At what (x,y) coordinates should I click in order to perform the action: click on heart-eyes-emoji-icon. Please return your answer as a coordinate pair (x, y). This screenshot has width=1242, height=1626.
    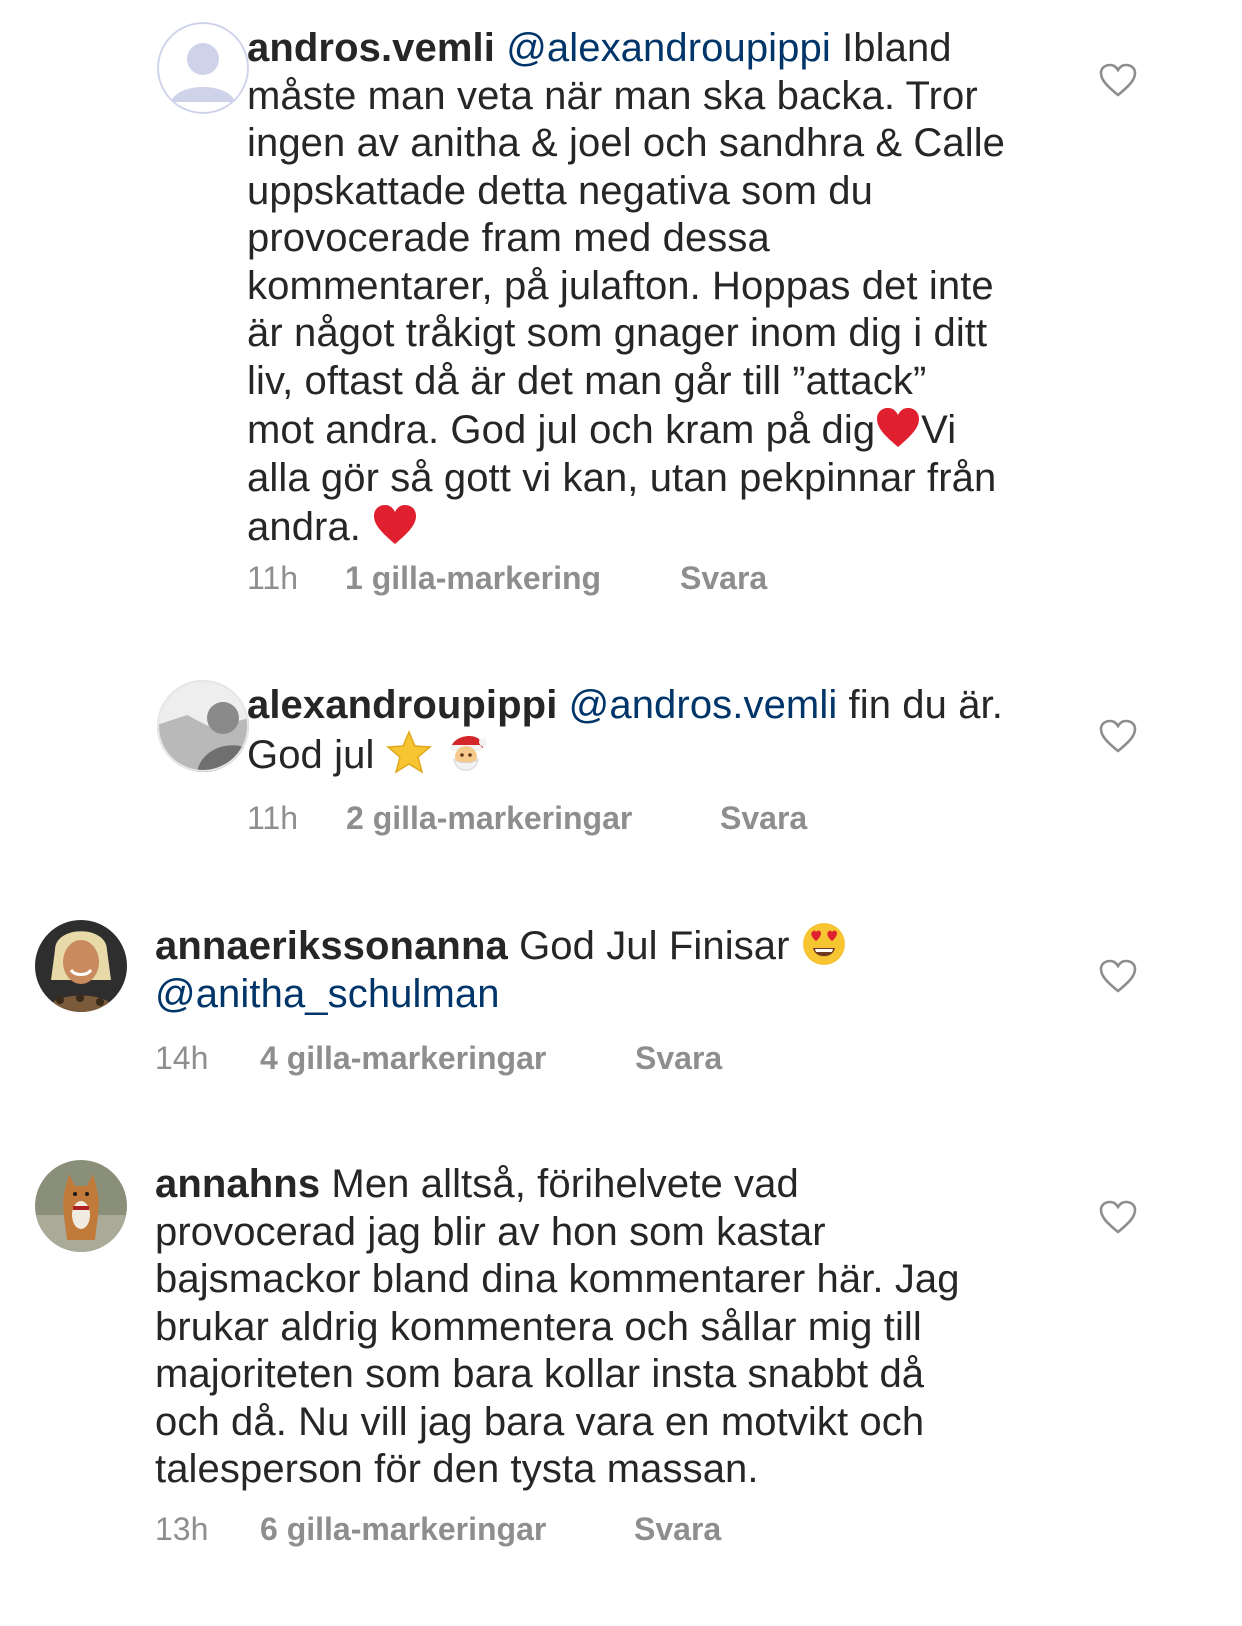
    Looking at the image, I should click on (824, 944).